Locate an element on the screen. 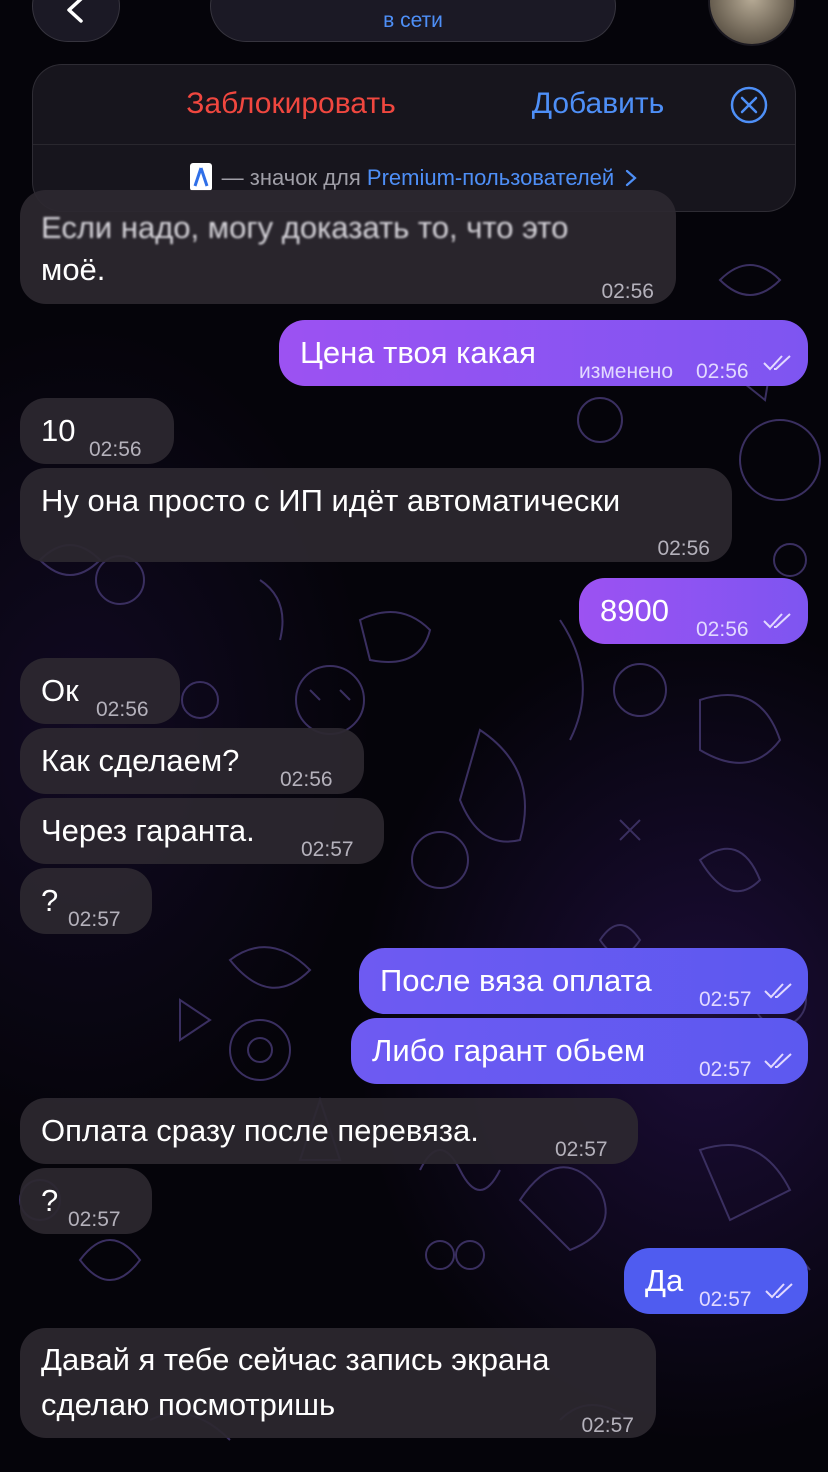 This screenshot has width=828, height=1472. message-text: Цена твоя какая is located at coordinates (418, 352).